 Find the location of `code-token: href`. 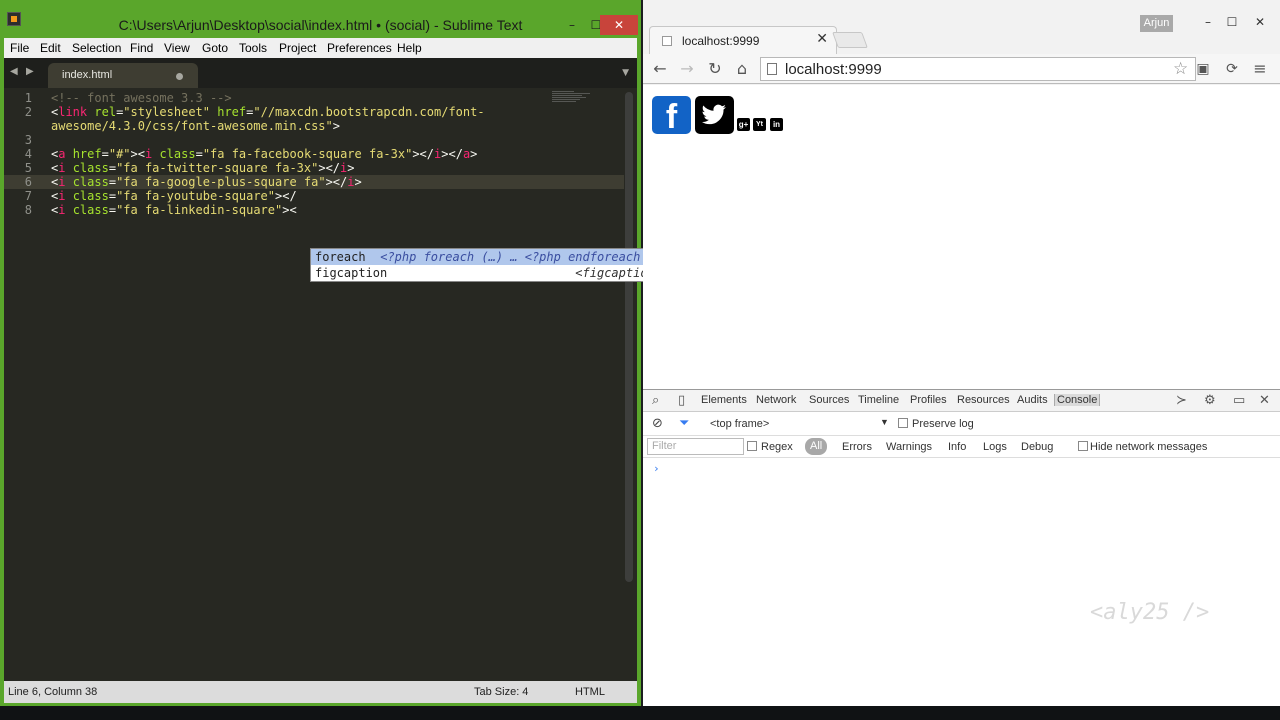

code-token: href is located at coordinates (232, 112).